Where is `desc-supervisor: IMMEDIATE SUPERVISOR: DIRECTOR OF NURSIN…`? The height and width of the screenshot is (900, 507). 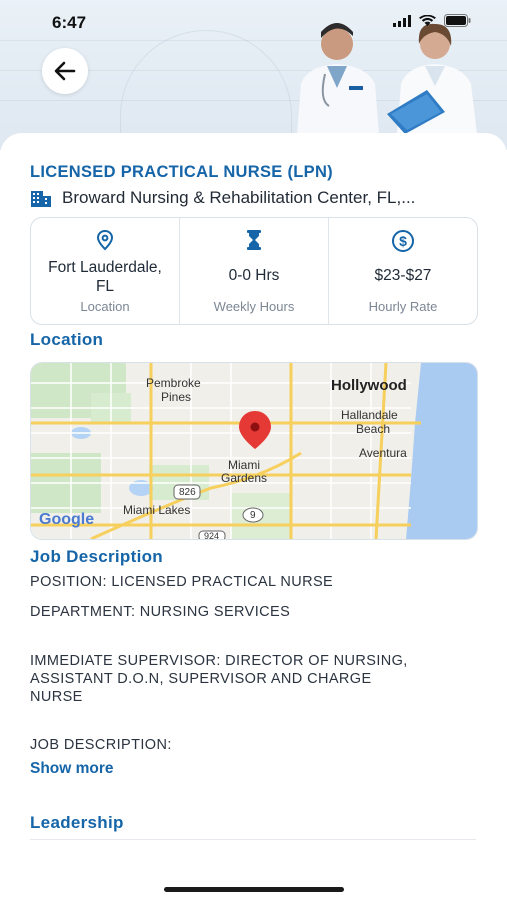 desc-supervisor: IMMEDIATE SUPERVISOR: DIRECTOR OF NURSIN… is located at coordinates (219, 679).